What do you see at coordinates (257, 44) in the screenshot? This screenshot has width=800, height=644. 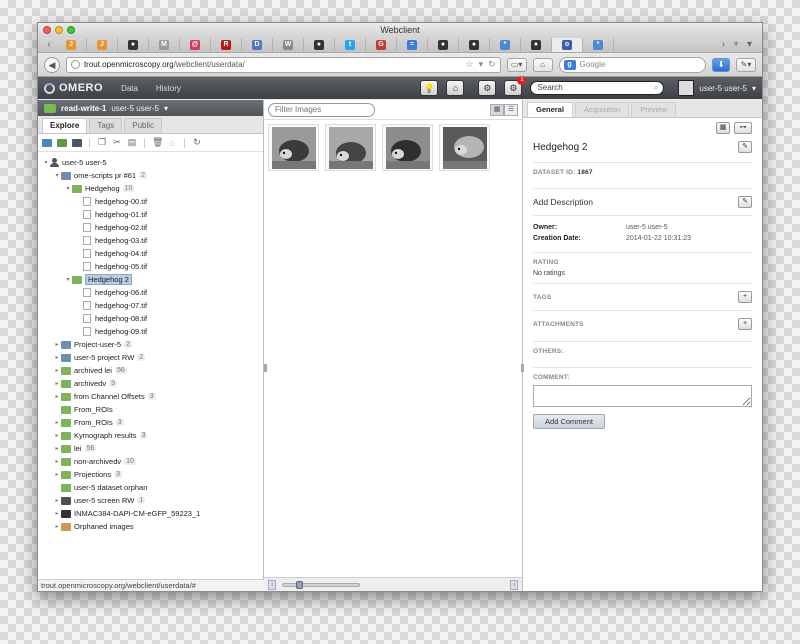 I see `favicon-tab: D` at bounding box center [257, 44].